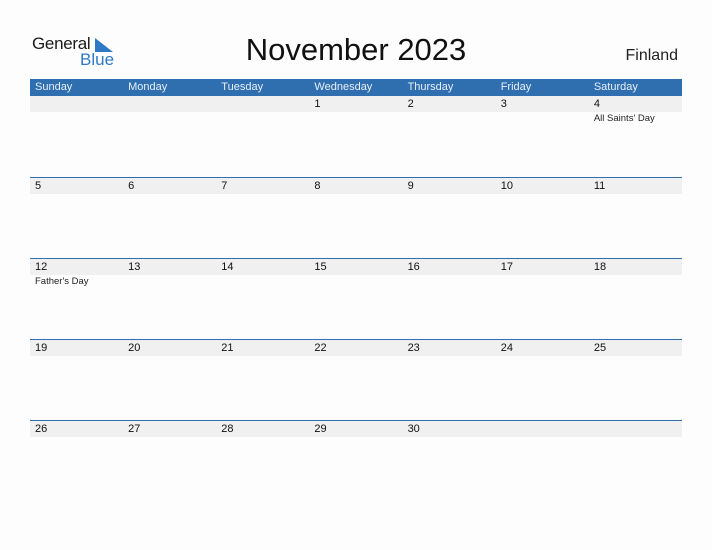 This screenshot has height=550, width=712. What do you see at coordinates (449, 136) in the screenshot?
I see `day-cell: 2` at bounding box center [449, 136].